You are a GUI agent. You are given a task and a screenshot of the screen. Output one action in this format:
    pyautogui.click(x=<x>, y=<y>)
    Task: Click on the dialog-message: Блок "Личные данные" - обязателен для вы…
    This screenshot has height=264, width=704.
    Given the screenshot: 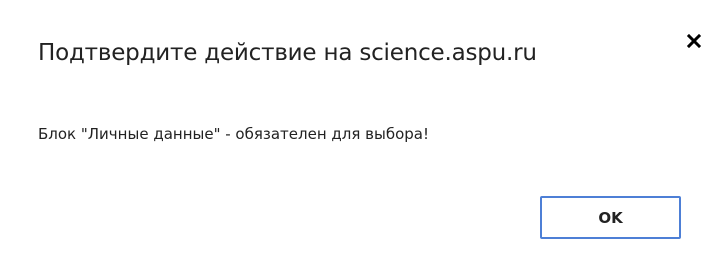 What is the action you would take?
    pyautogui.click(x=233, y=134)
    